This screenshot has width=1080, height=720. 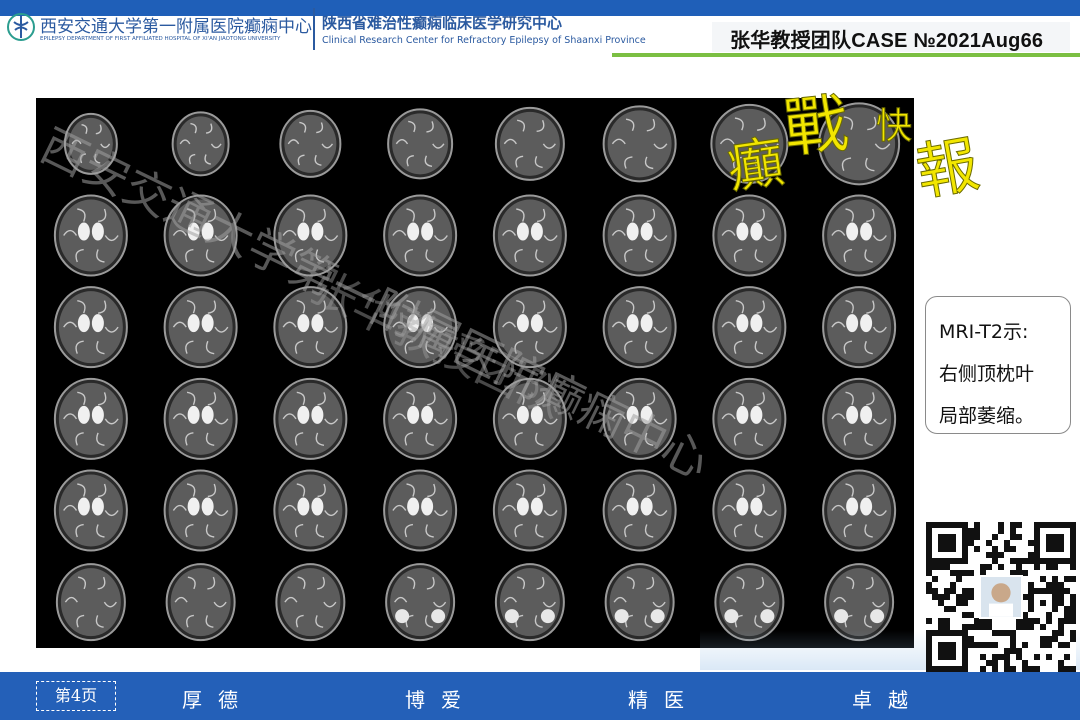 I want to click on logo-char-3: 快, so click(x=894, y=126).